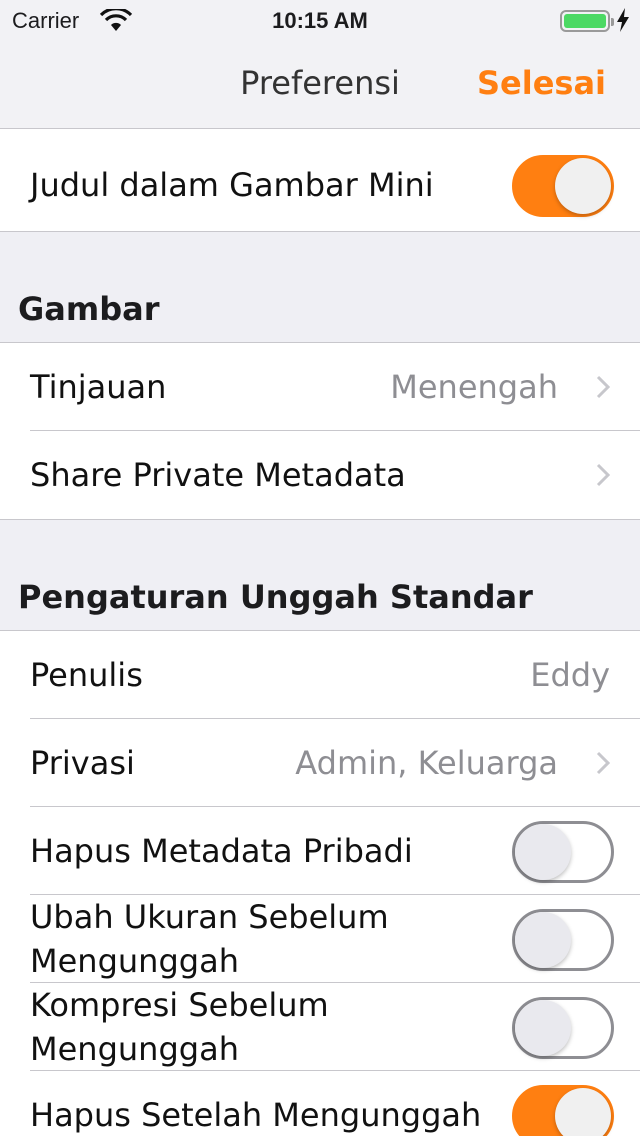 Image resolution: width=640 pixels, height=1136 pixels. What do you see at coordinates (221, 851) in the screenshot?
I see `row-label: Hapus Metadata Pribadi` at bounding box center [221, 851].